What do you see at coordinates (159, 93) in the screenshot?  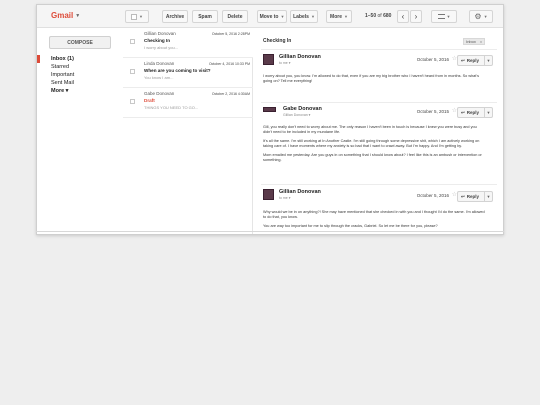 I see `row-sender: Gabe Donovan` at bounding box center [159, 93].